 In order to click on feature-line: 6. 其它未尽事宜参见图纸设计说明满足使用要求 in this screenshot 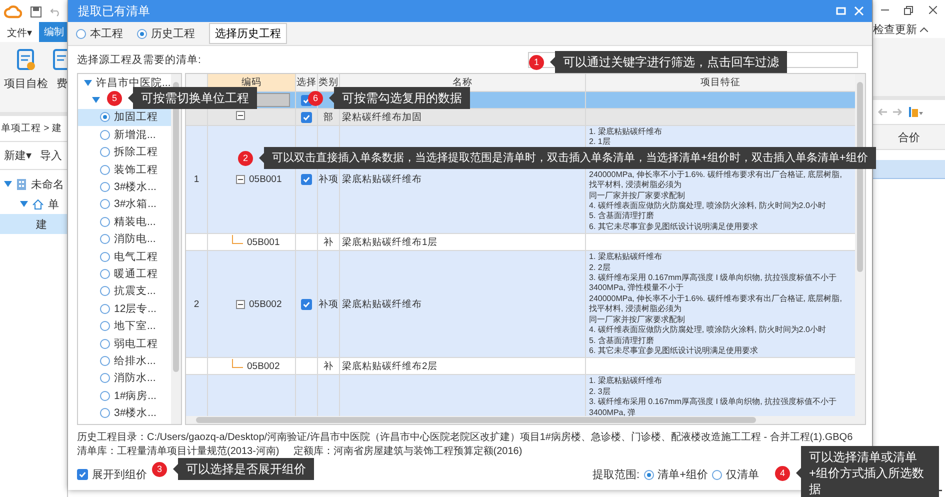, I will do `click(674, 227)`.